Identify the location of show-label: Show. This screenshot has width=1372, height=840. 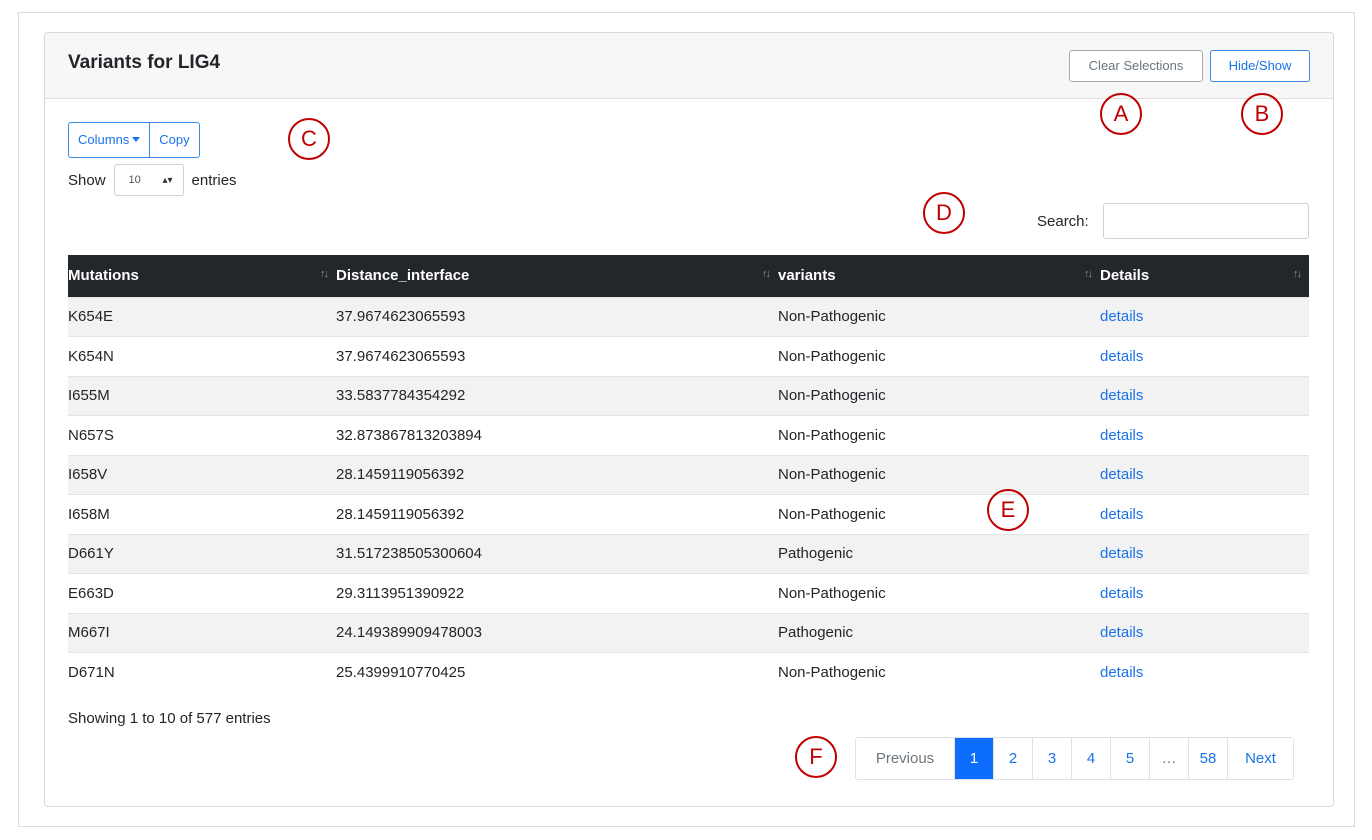
(87, 180).